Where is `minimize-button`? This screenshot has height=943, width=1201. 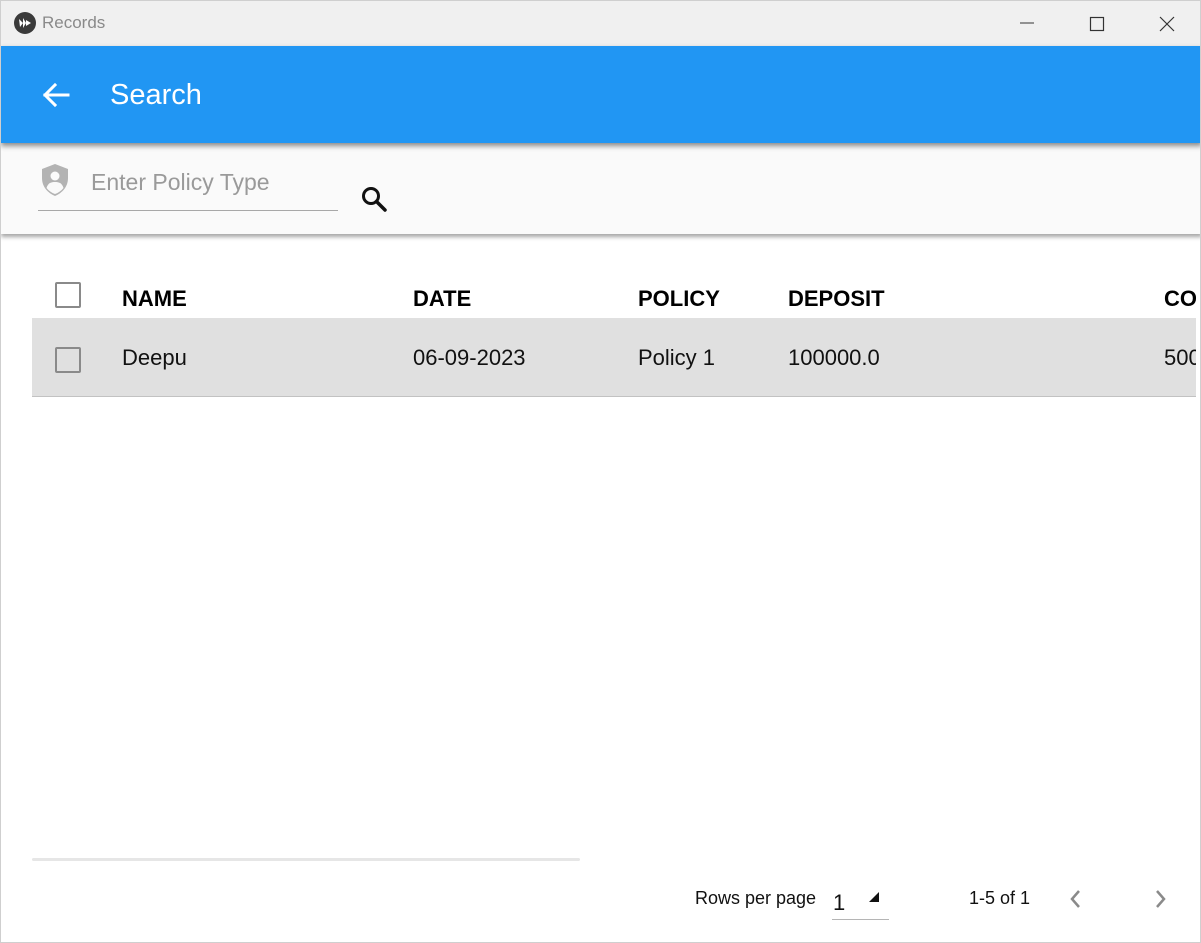 minimize-button is located at coordinates (1027, 23).